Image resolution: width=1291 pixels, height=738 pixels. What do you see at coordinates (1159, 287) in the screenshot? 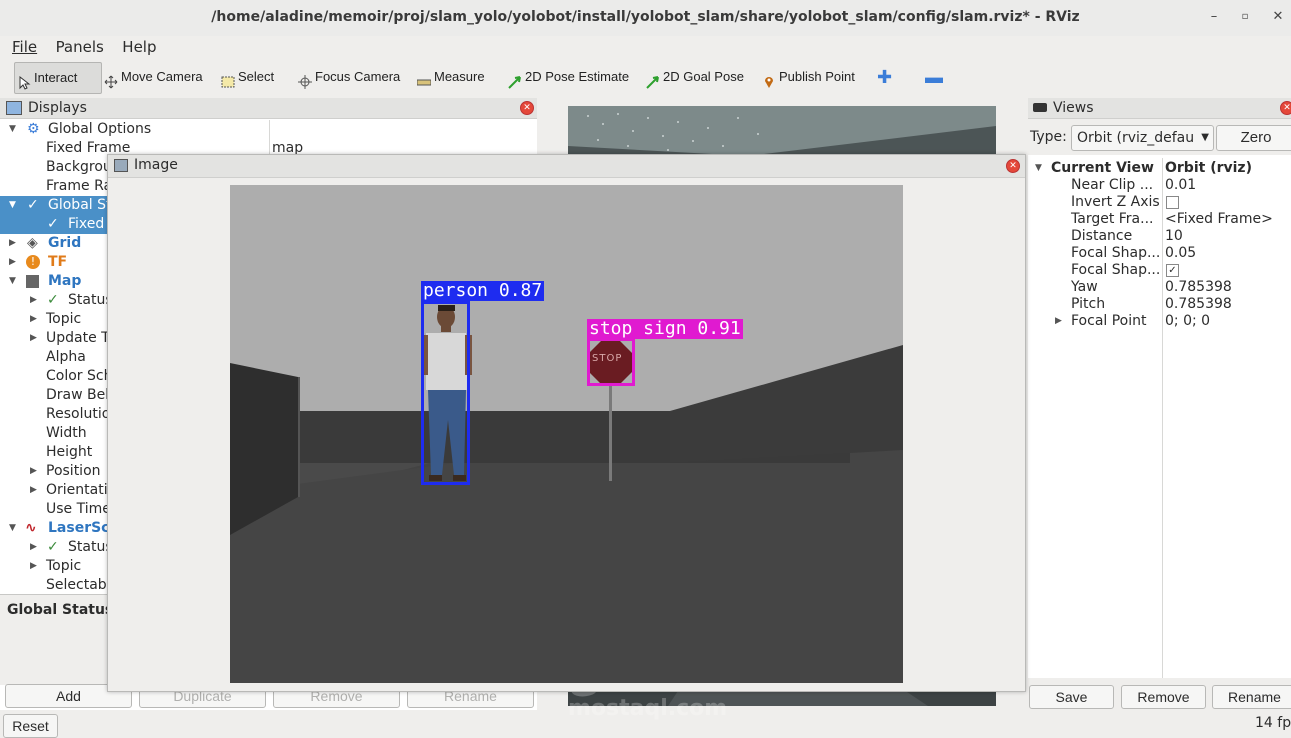
I see `view-property-row: Yaw 0.785398` at bounding box center [1159, 287].